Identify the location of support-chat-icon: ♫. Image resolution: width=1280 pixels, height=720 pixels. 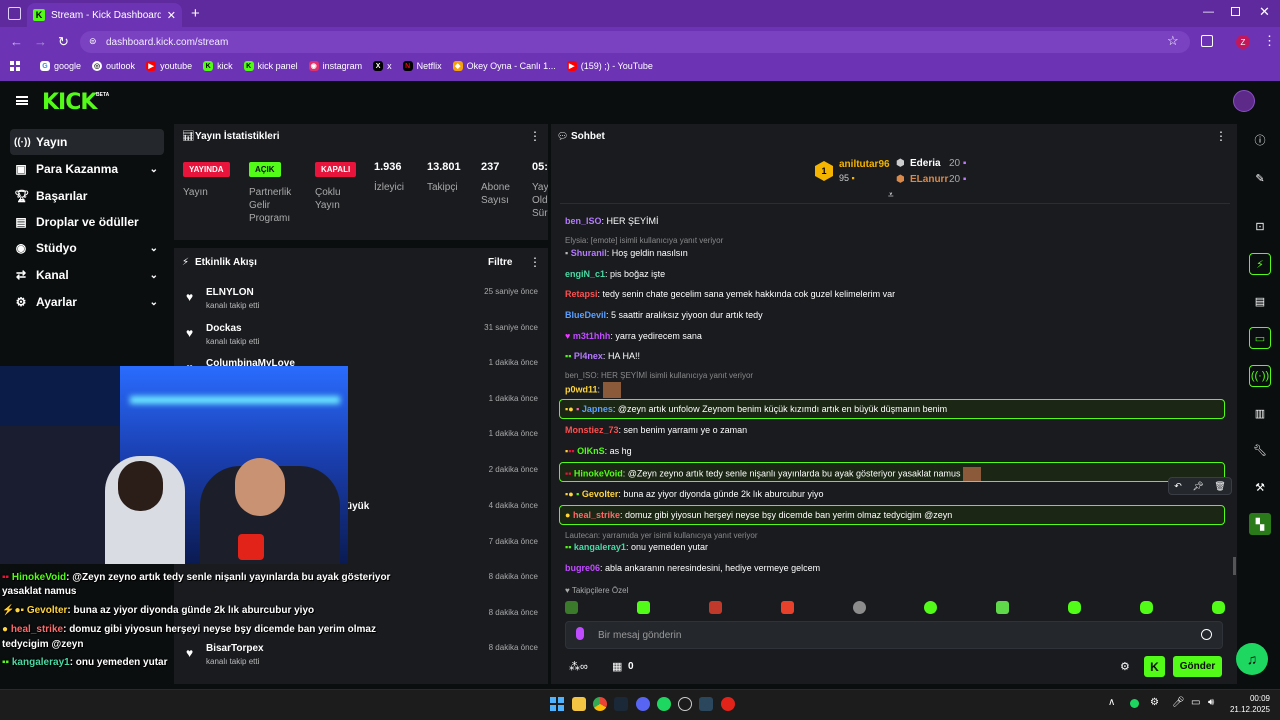
(1252, 659).